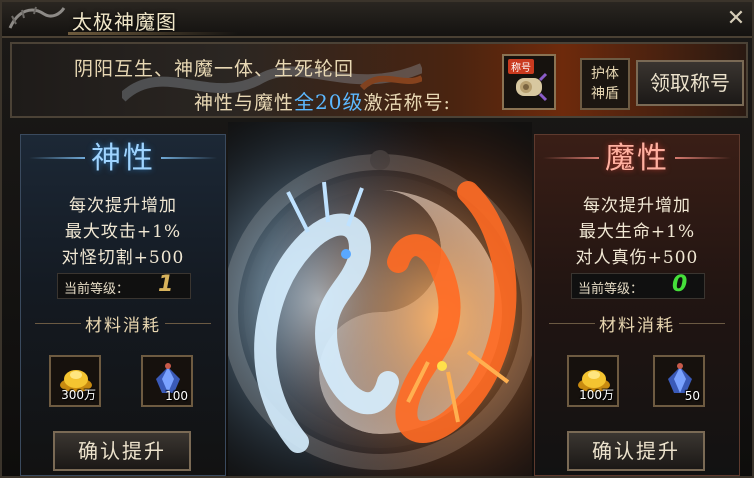 The height and width of the screenshot is (478, 754). I want to click on title-underline, so click(153, 33).